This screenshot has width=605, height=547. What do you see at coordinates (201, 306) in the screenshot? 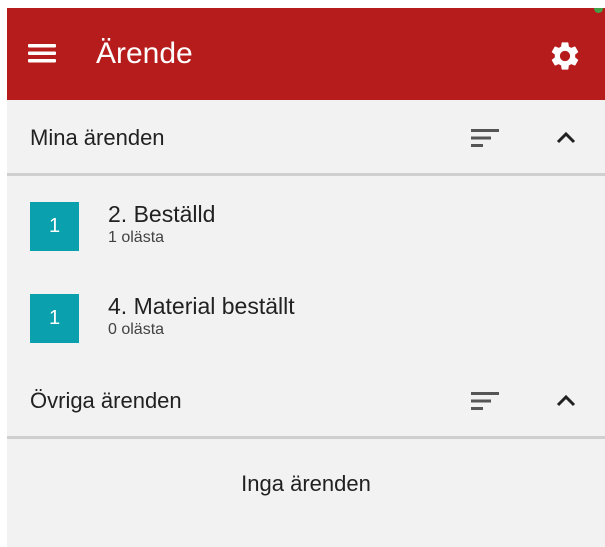
I see `item-title: 4. Material beställt` at bounding box center [201, 306].